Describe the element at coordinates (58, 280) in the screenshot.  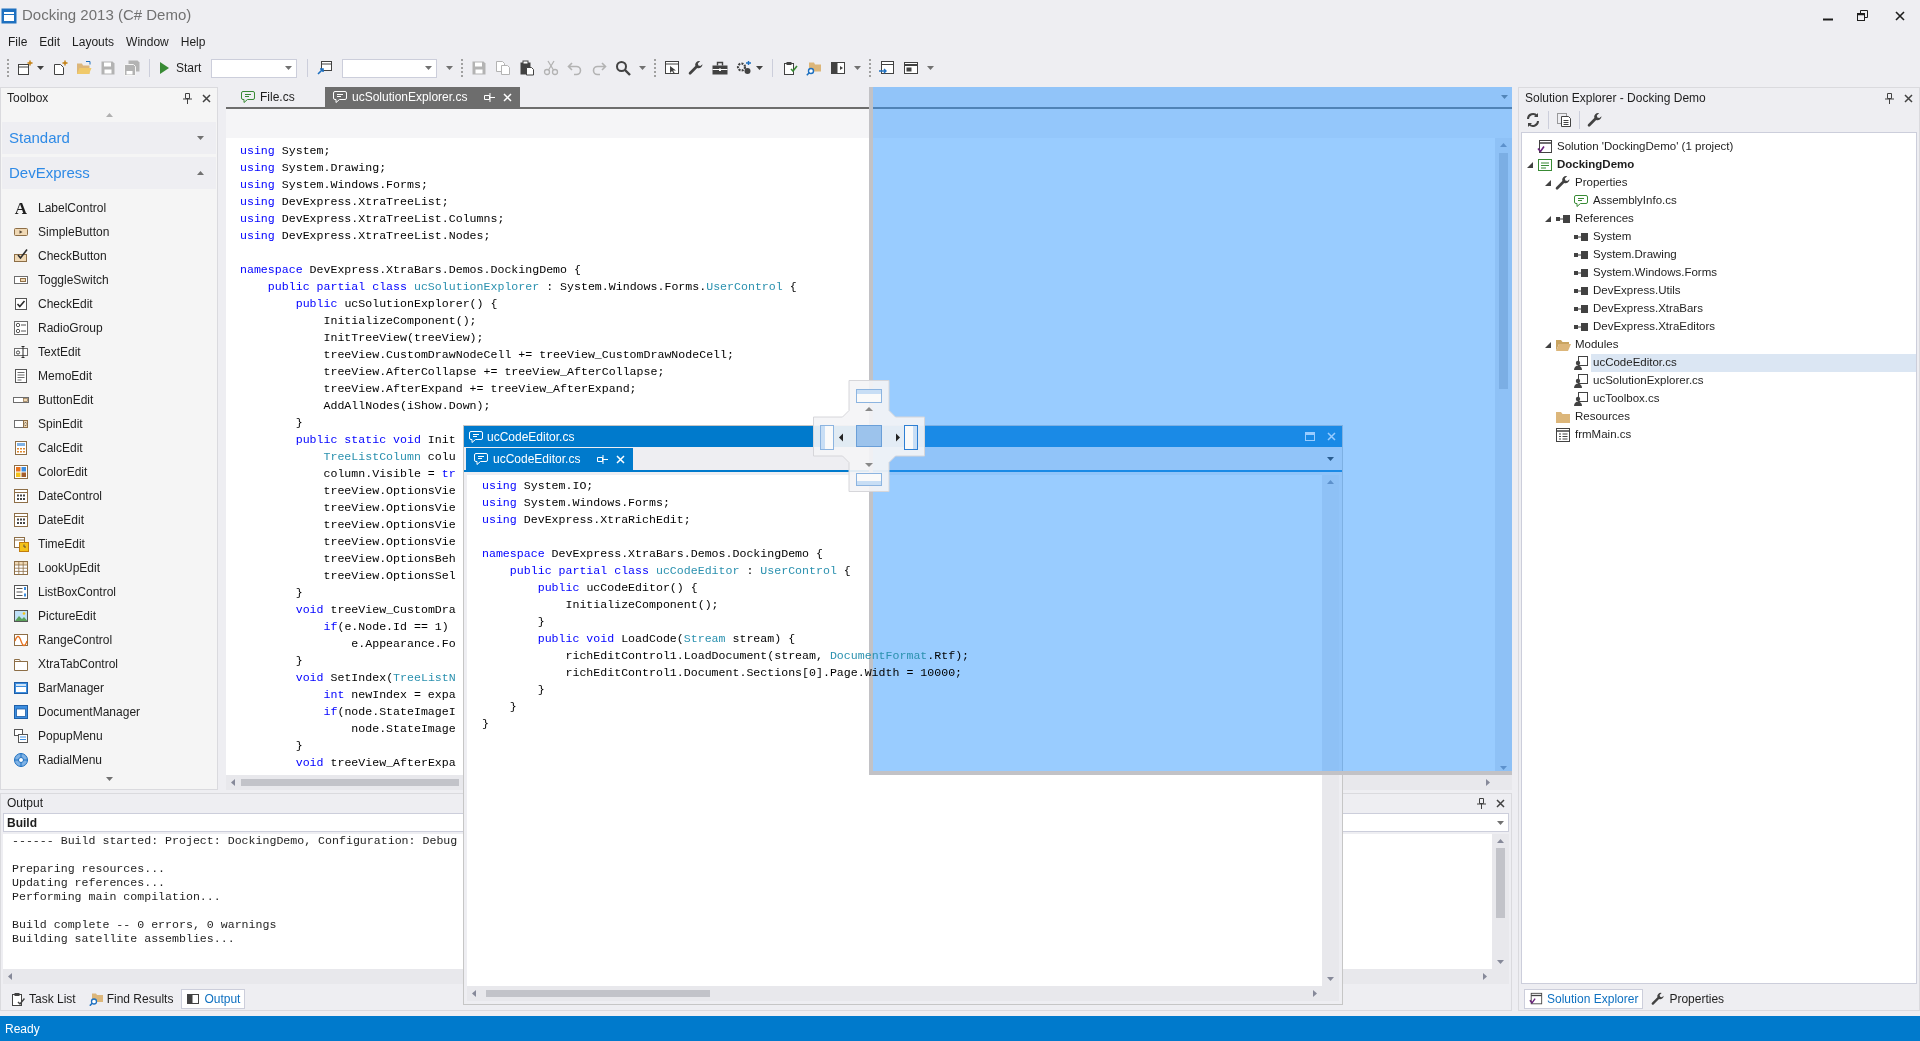
I see `toolbox-item: ToggleSwitch` at that location.